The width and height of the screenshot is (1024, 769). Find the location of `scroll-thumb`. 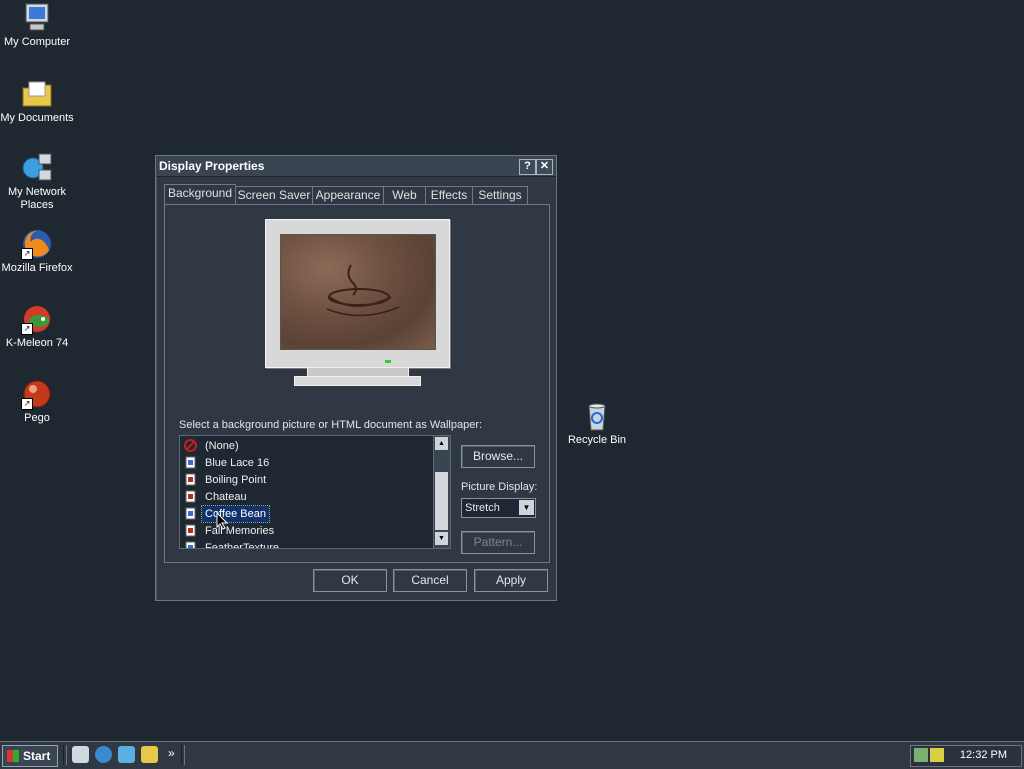

scroll-thumb is located at coordinates (441, 501).